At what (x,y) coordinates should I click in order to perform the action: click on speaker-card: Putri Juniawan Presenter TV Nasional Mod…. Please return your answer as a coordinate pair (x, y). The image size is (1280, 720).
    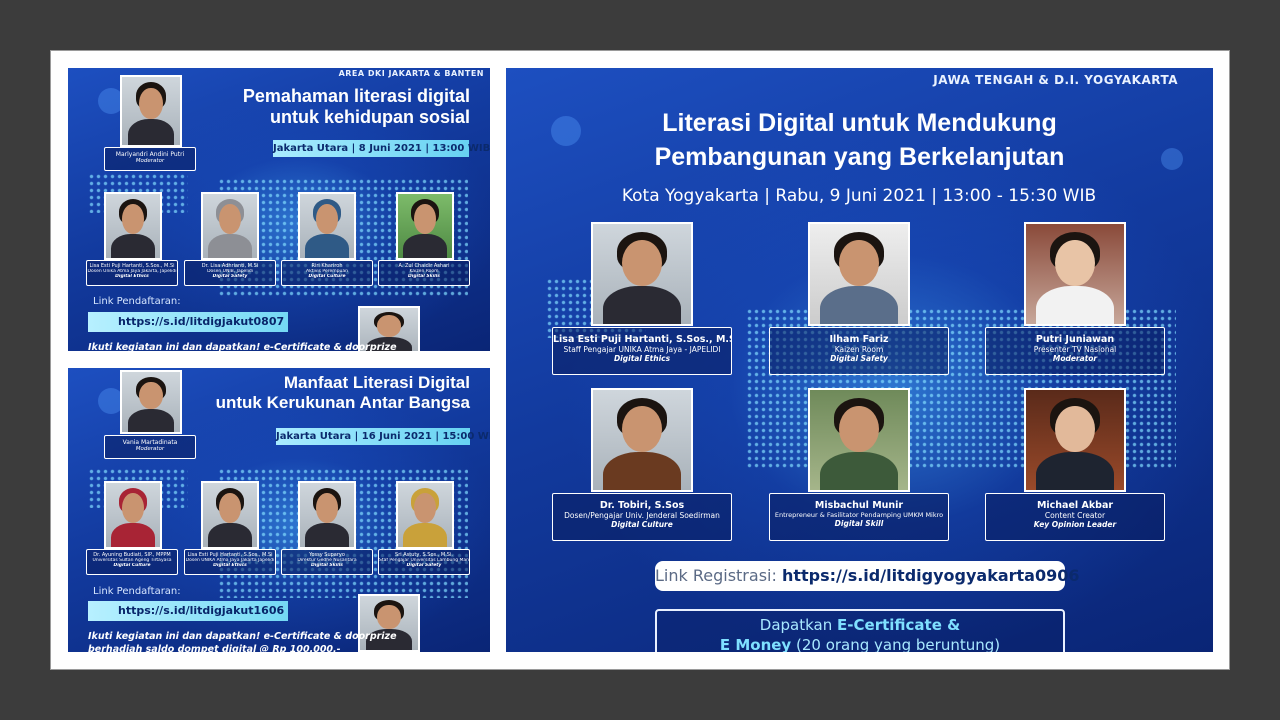
    Looking at the image, I should click on (1075, 351).